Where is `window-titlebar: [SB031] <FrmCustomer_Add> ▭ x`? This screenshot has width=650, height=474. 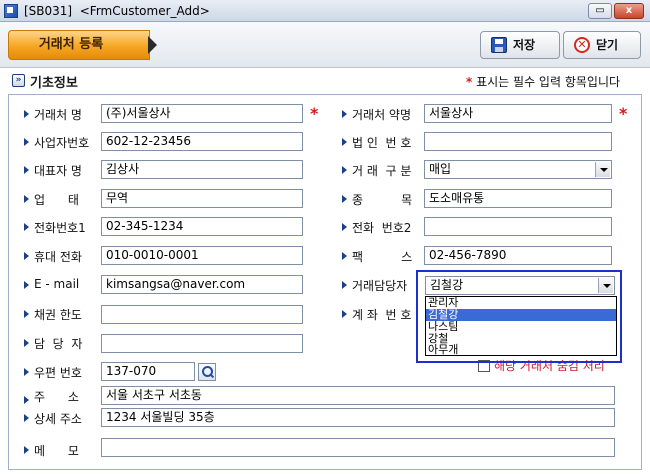
window-titlebar: [SB031] <FrmCustomer_Add> ▭ x is located at coordinates (325, 11).